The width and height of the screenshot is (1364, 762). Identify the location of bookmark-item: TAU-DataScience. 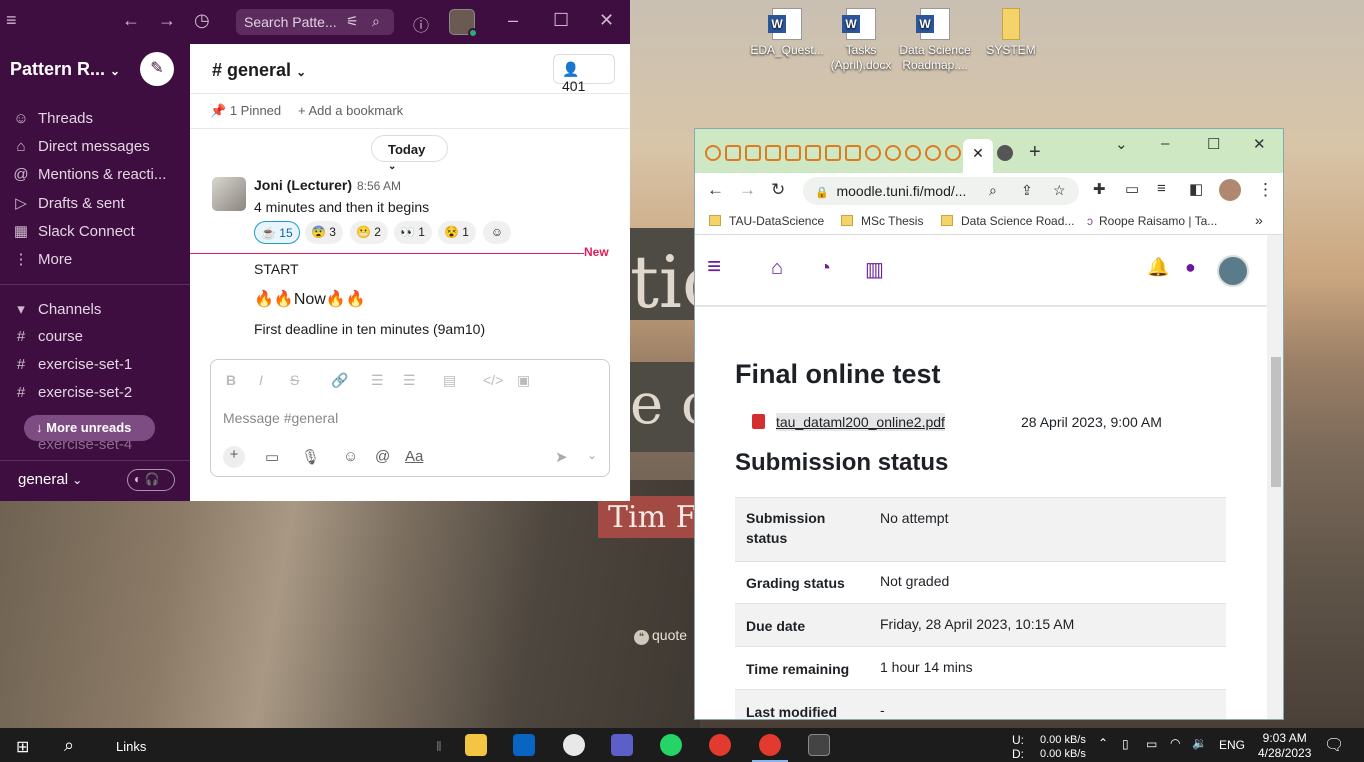
(766, 221).